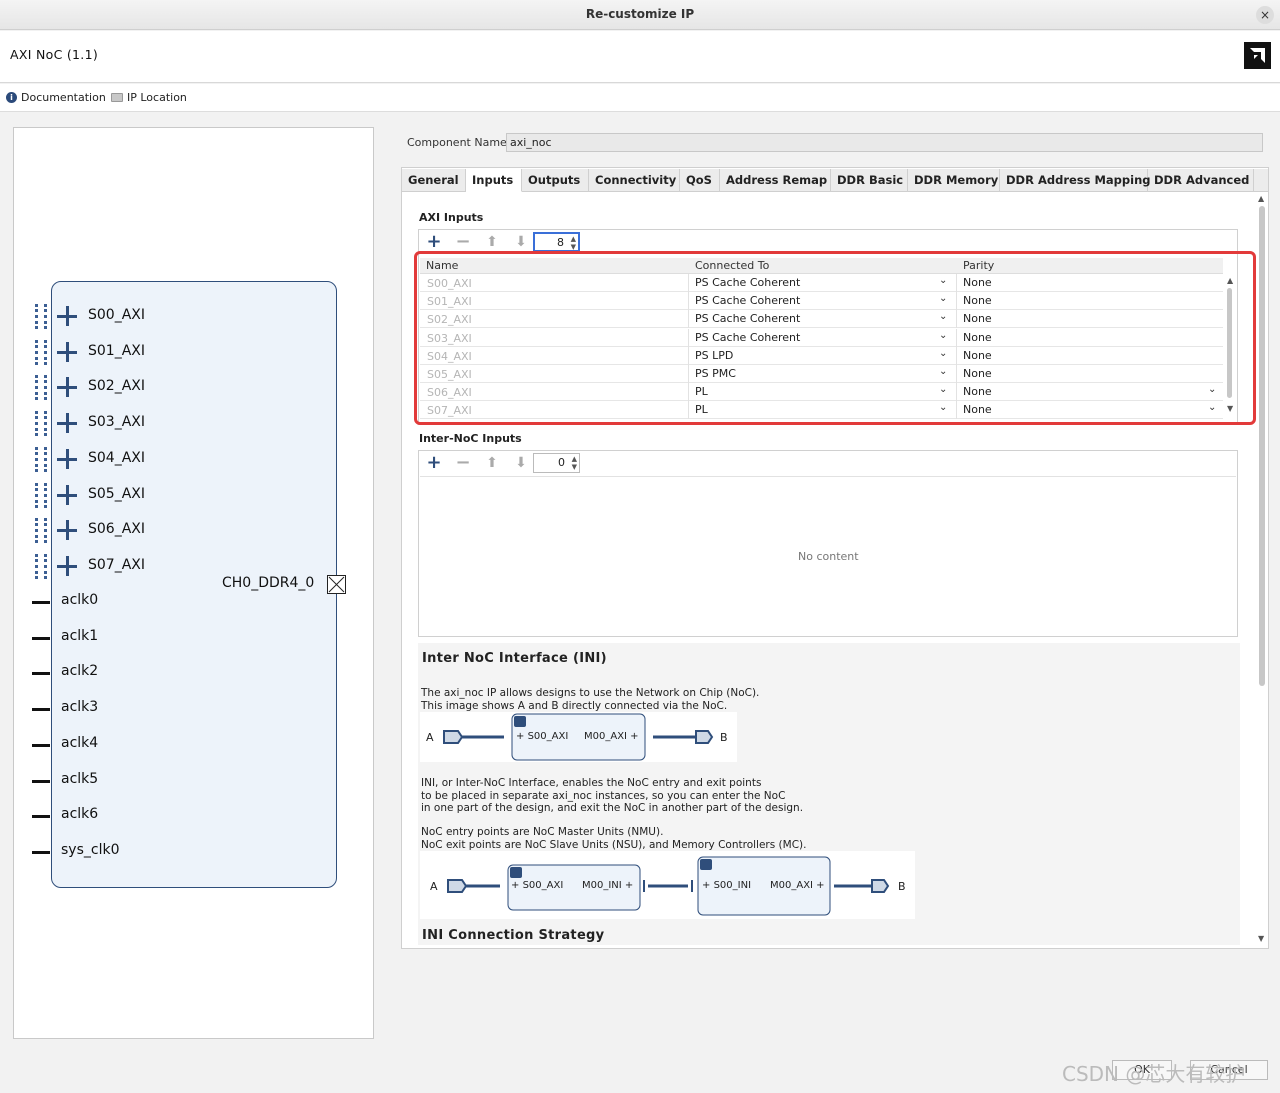 Image resolution: width=1280 pixels, height=1093 pixels. What do you see at coordinates (1201, 180) in the screenshot?
I see `tab-ddr-advanced: DDR Advanced` at bounding box center [1201, 180].